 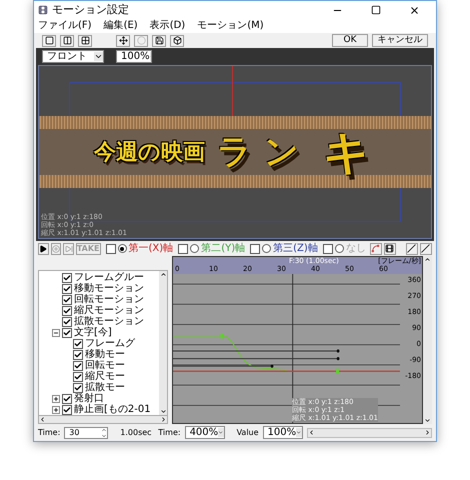 I want to click on tree-item: 発射口, so click(x=89, y=399).